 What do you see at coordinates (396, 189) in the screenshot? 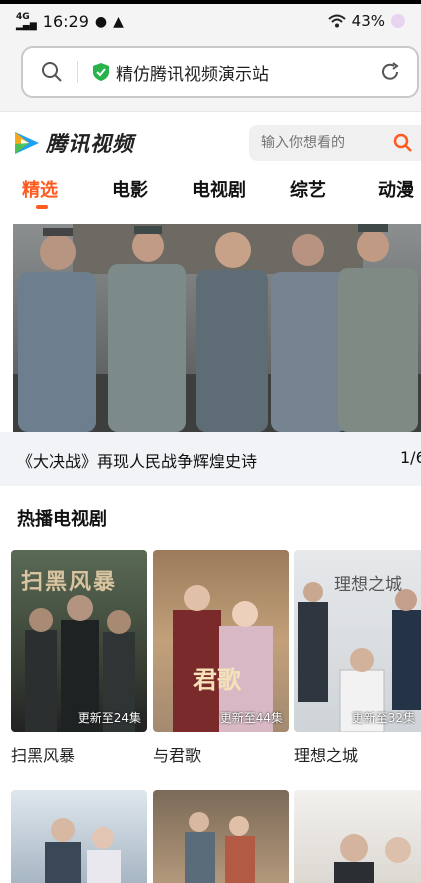
I see `tab-anime: 动漫` at bounding box center [396, 189].